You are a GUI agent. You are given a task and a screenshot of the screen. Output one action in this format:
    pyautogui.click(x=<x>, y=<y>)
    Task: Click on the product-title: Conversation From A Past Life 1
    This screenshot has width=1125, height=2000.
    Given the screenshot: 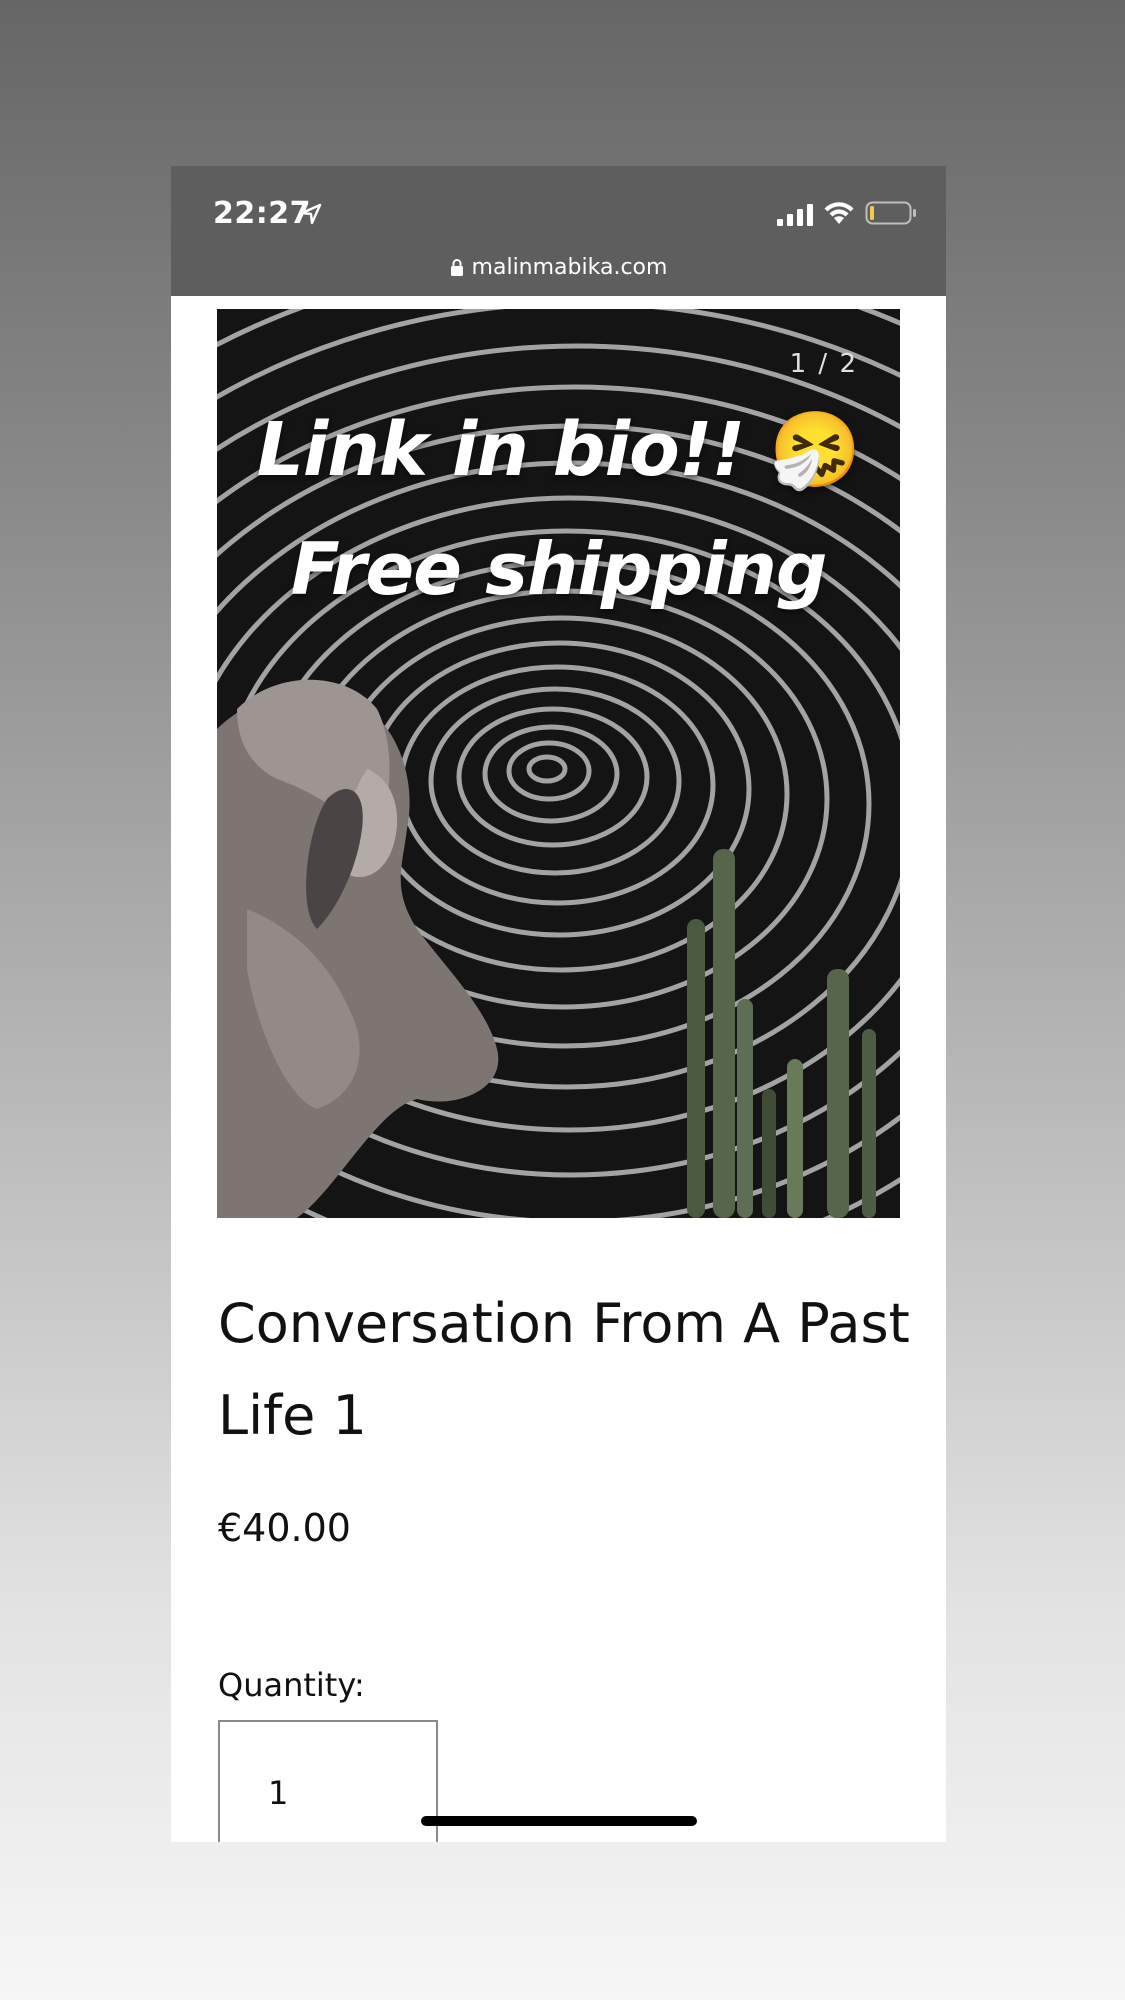 What is the action you would take?
    pyautogui.click(x=564, y=1369)
    